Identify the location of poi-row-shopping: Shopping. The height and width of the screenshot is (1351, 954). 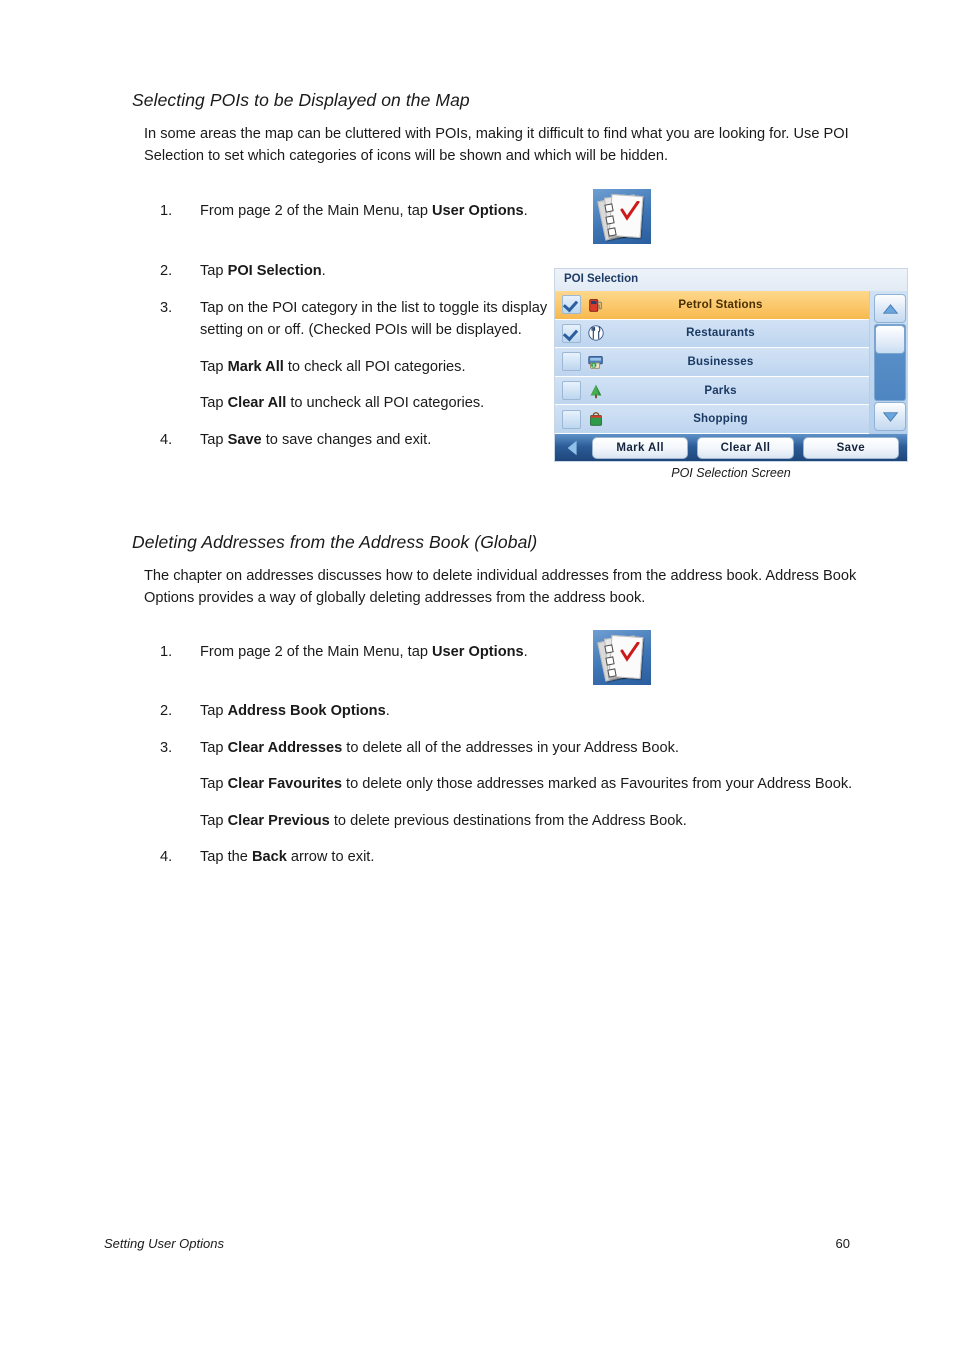
(712, 419).